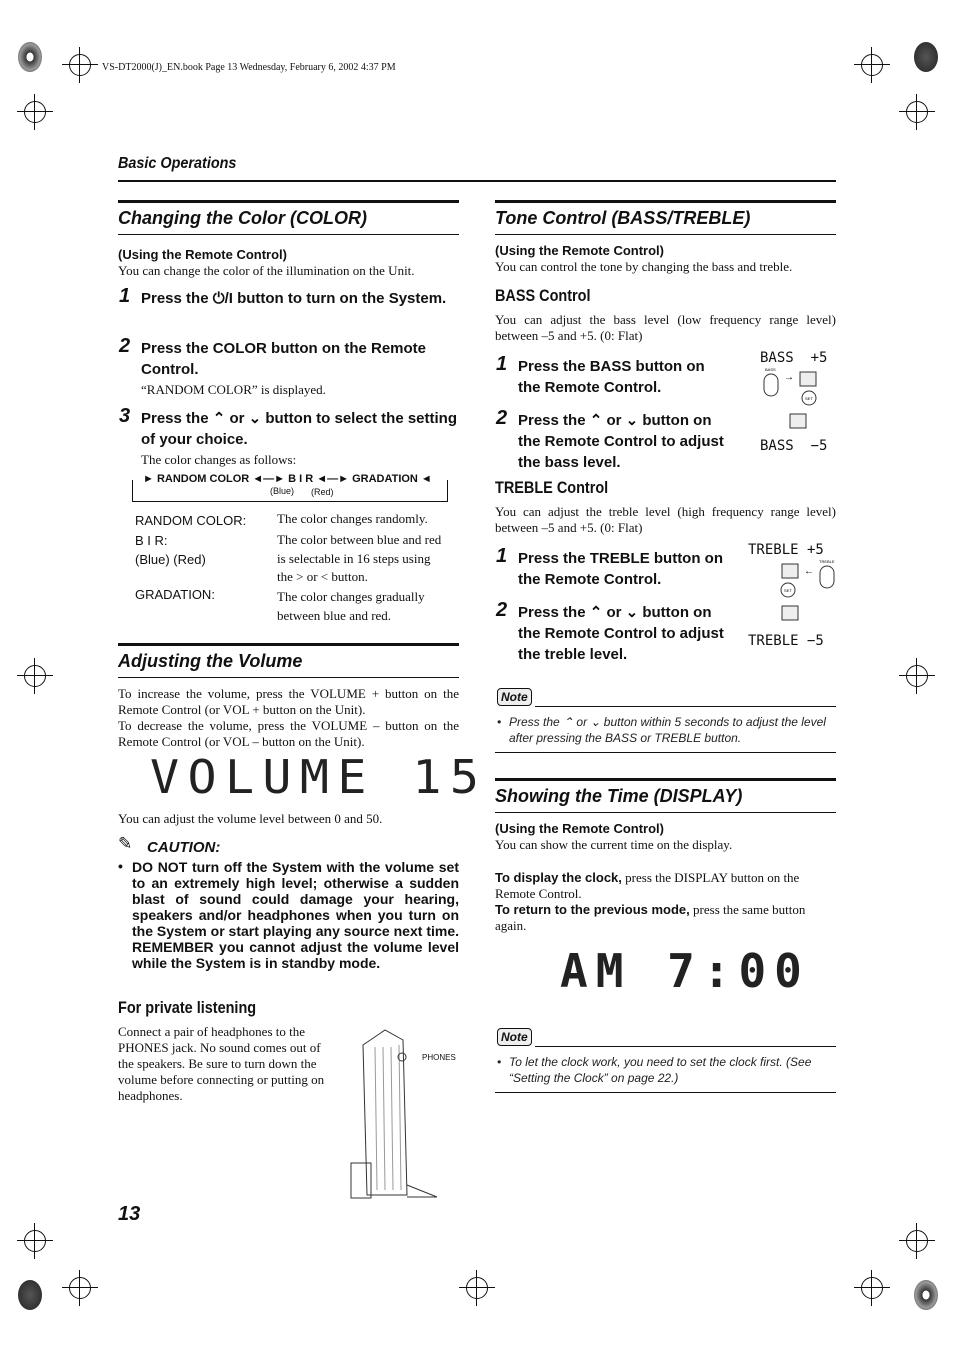  I want to click on volume-section-title: Adjusting the Volume, so click(288, 660).